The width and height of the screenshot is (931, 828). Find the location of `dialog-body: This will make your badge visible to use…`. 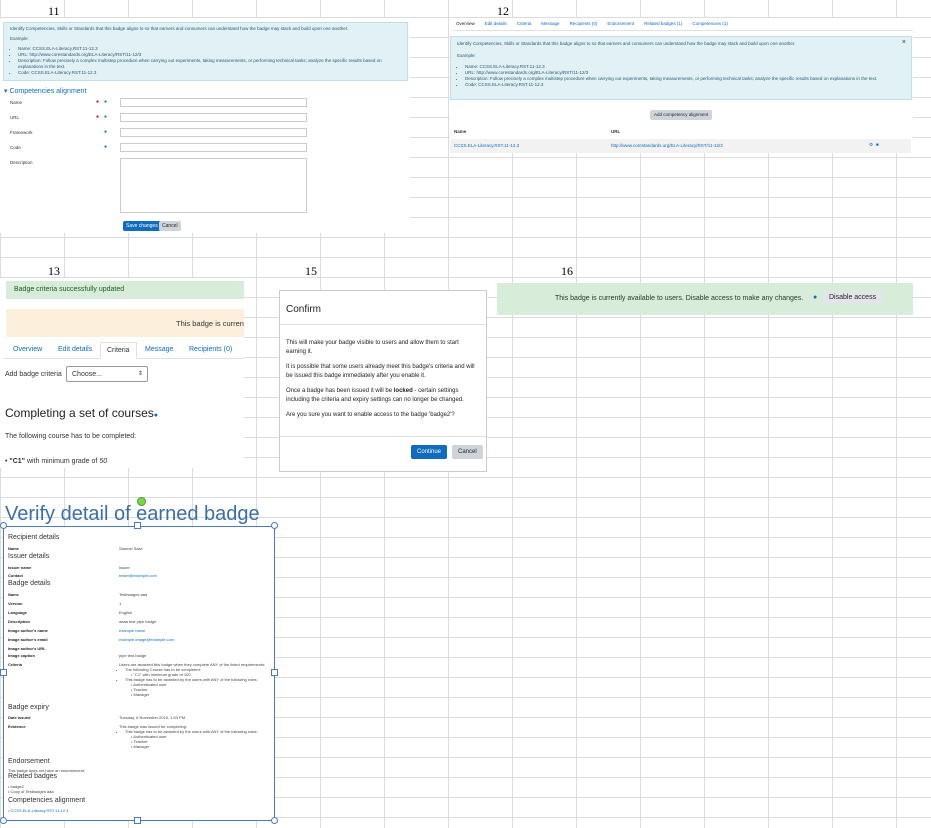

dialog-body: This will make your badge visible to use… is located at coordinates (383, 380).